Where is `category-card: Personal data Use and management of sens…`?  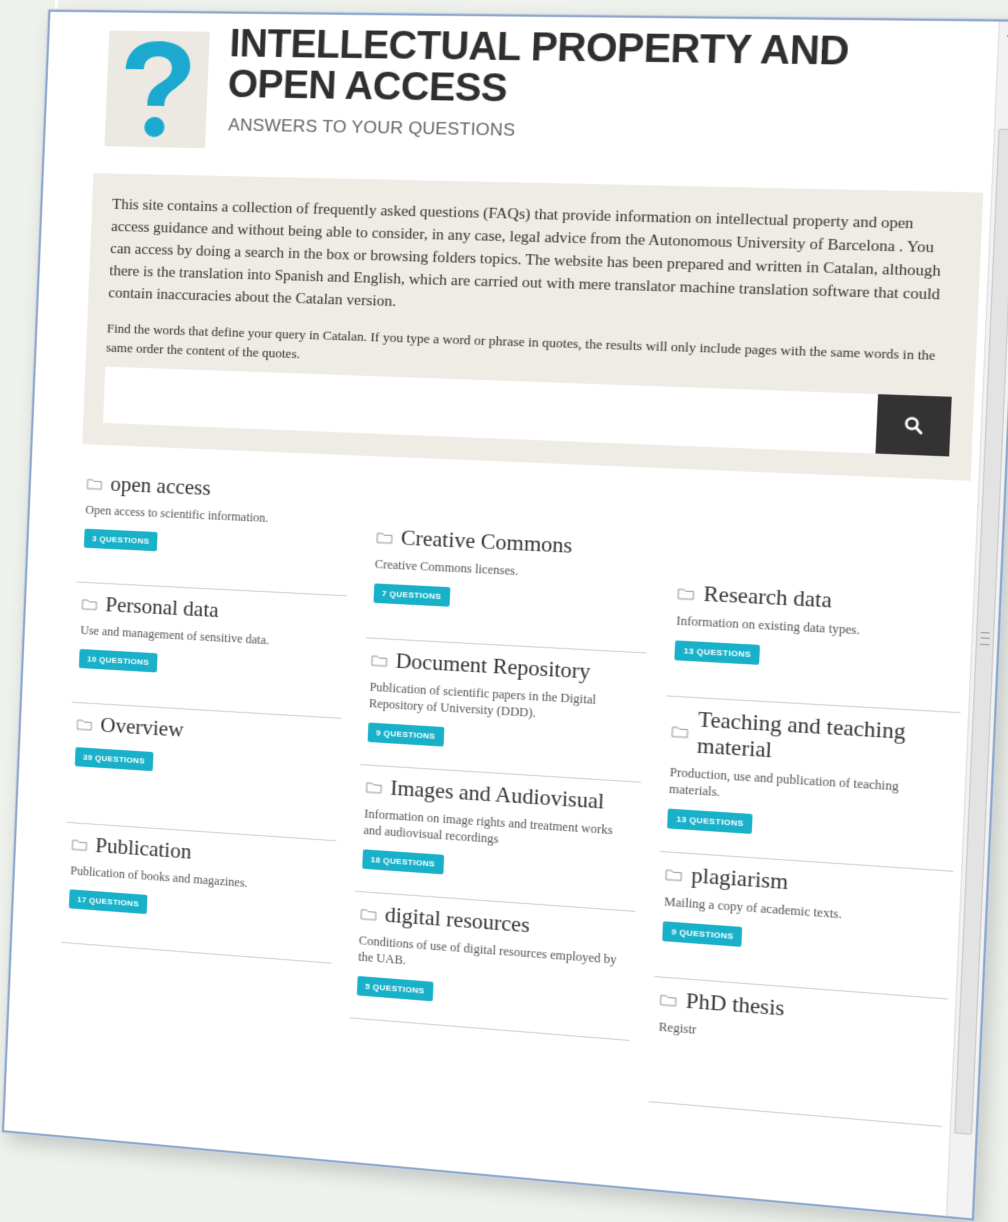 category-card: Personal data Use and management of sens… is located at coordinates (208, 650).